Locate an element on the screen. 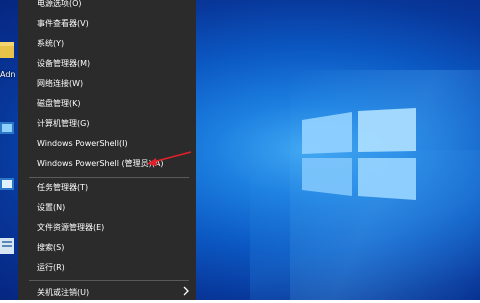 Image resolution: width=480 pixels, height=303 pixels. menu-item-label: 运行(R) is located at coordinates (51, 267).